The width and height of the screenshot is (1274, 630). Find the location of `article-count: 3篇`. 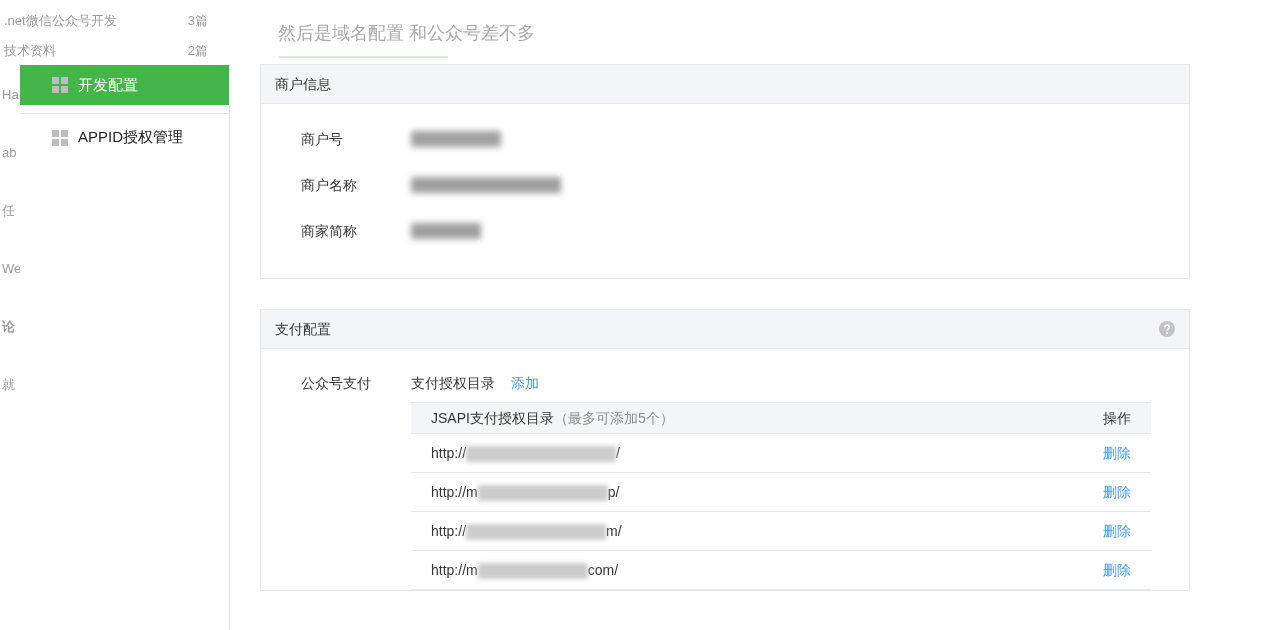

article-count: 3篇 is located at coordinates (197, 21).